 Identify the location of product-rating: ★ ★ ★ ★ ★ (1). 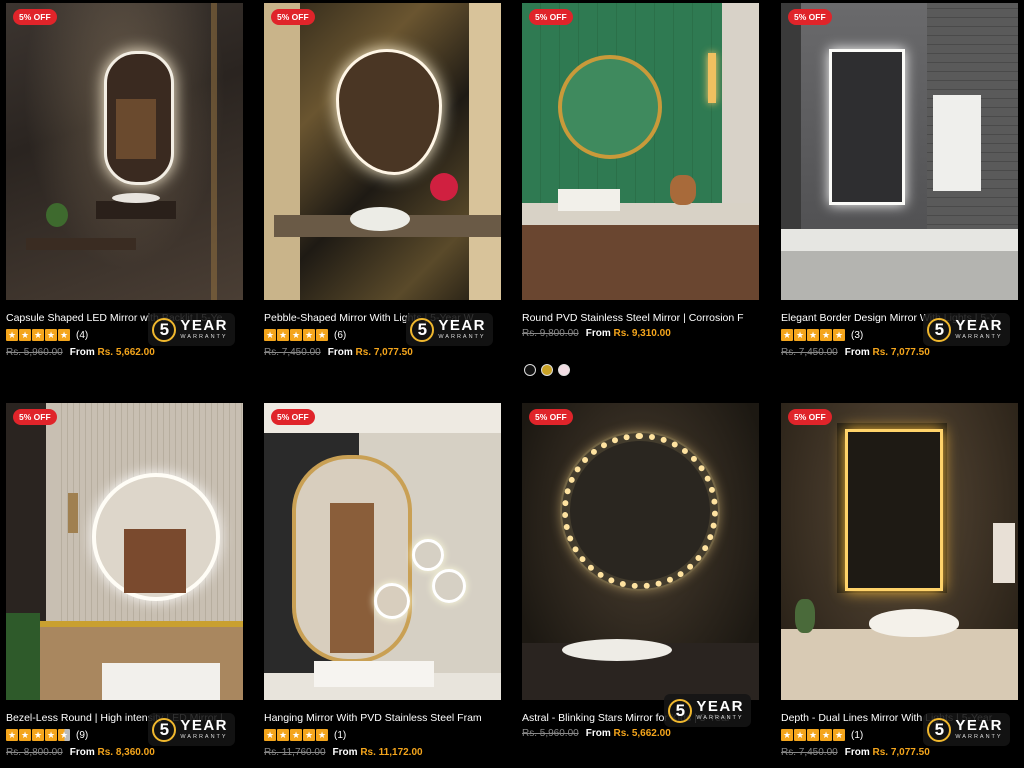
(382, 735).